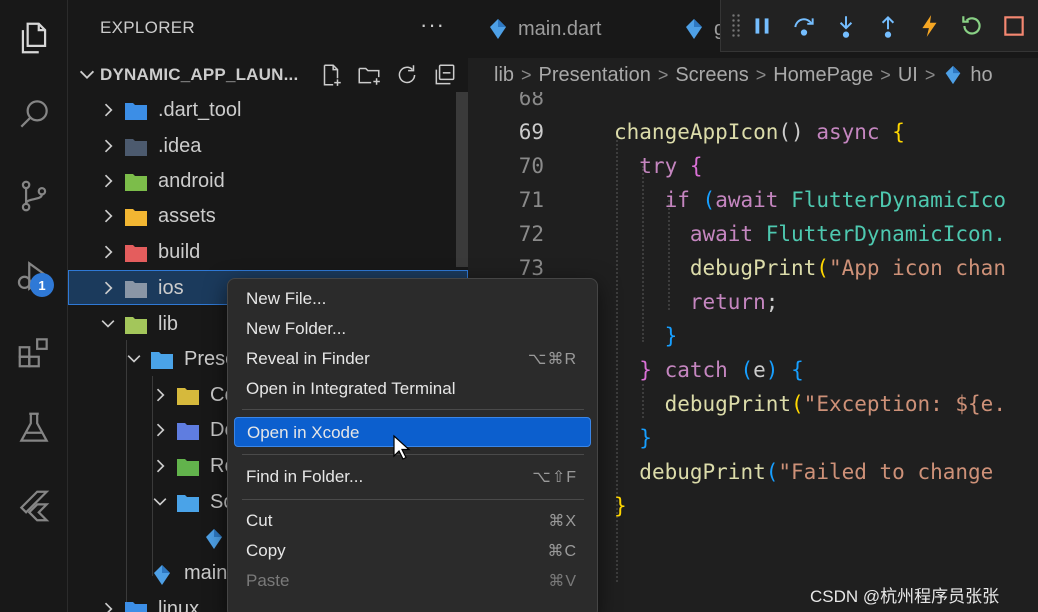  Describe the element at coordinates (930, 26) in the screenshot. I see `hot-reload-icon` at that location.